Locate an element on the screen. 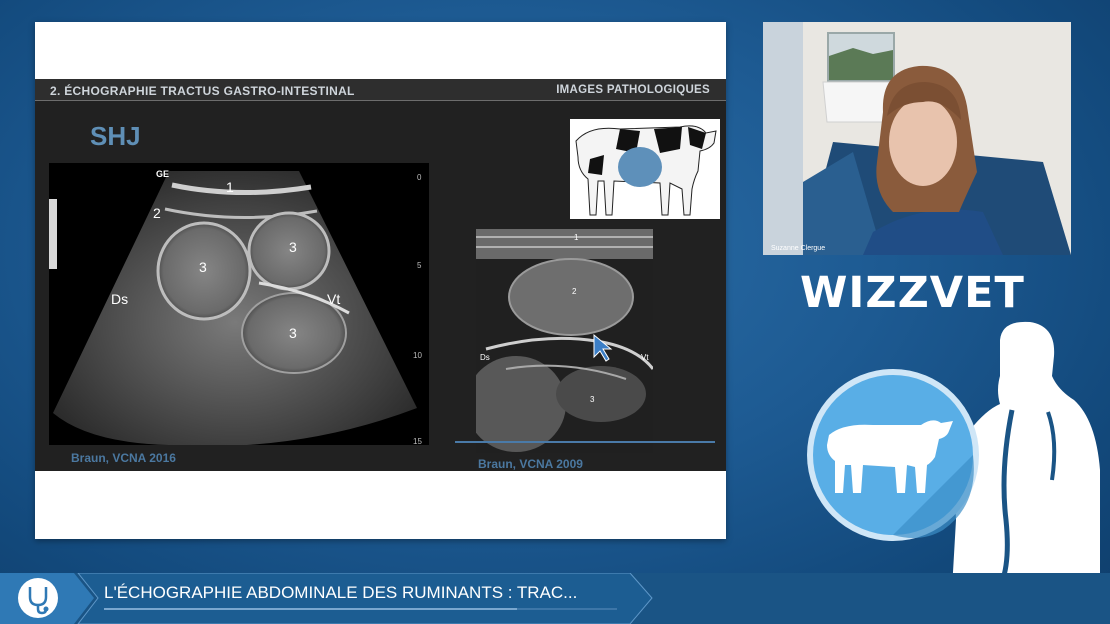  us1-label-vt: Vt is located at coordinates (334, 299).